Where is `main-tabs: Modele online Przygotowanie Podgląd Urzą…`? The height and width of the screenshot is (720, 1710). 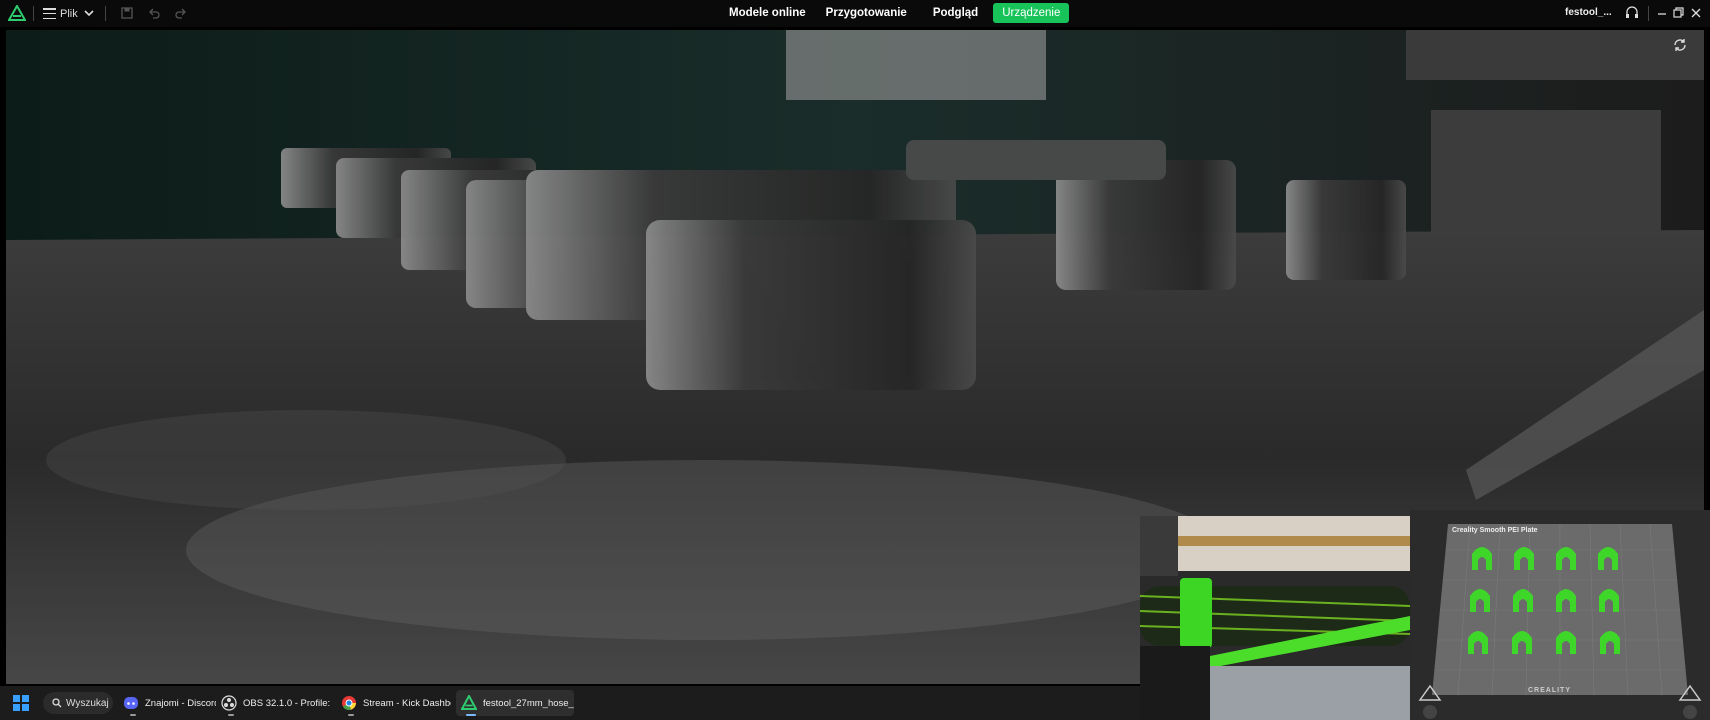
main-tabs: Modele online Przygotowanie Podgląd Urzą… is located at coordinates (895, 13).